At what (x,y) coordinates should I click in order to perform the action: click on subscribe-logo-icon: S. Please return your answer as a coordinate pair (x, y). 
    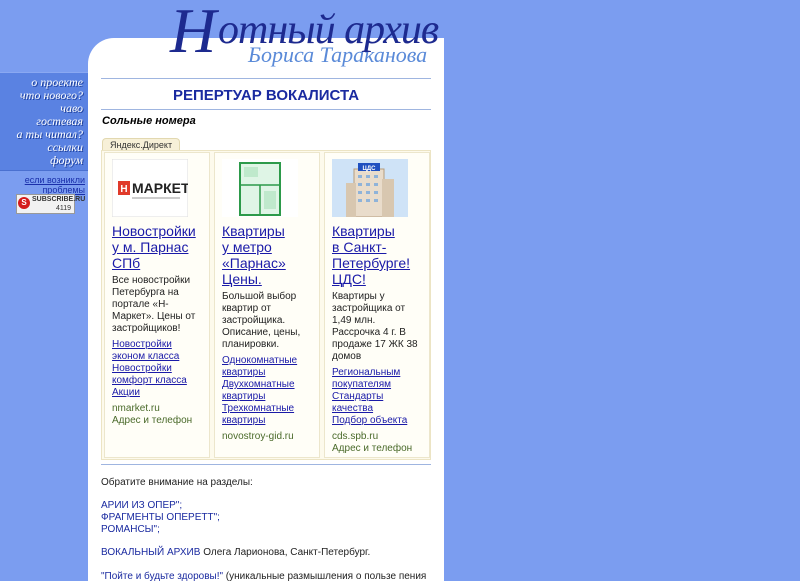
    Looking at the image, I should click on (24, 203).